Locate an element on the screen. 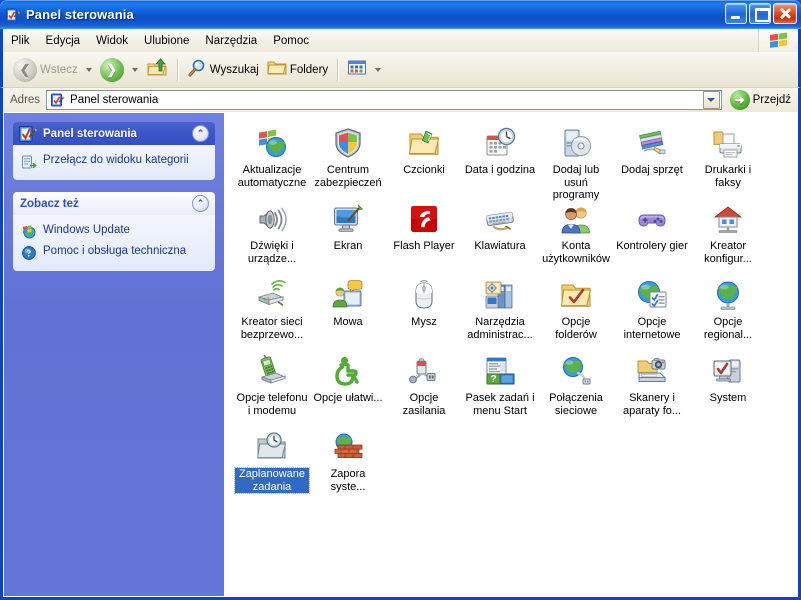 The height and width of the screenshot is (600, 801). cp-item-folder-options: Opcje folderów is located at coordinates (576, 313).